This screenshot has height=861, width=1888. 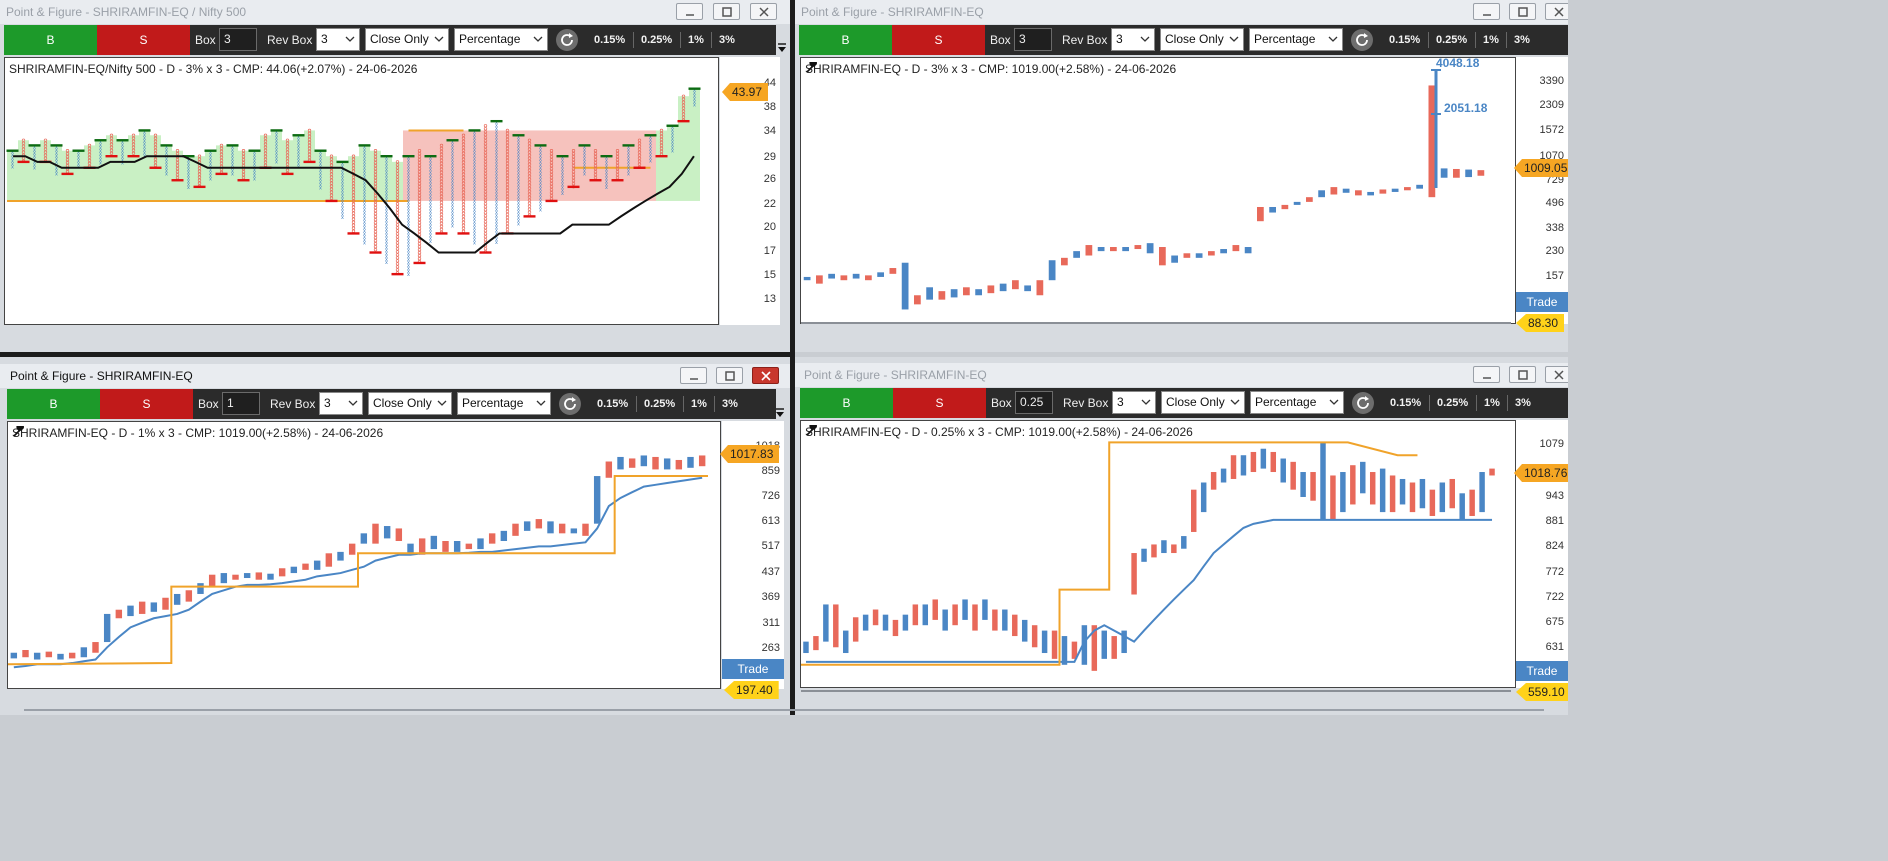 I want to click on y-tick-label: 881, so click(x=1554, y=521).